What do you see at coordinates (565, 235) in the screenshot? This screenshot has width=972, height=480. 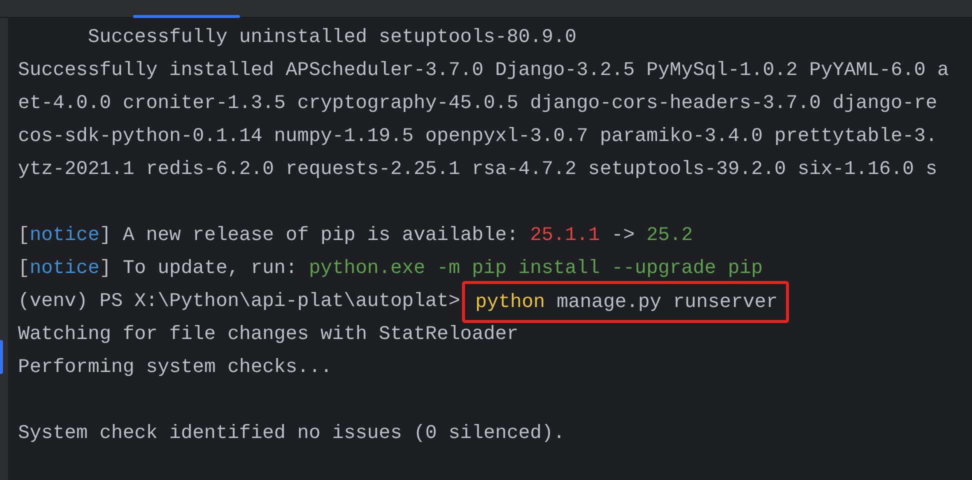 I see `old-version-text: 25.1.1` at bounding box center [565, 235].